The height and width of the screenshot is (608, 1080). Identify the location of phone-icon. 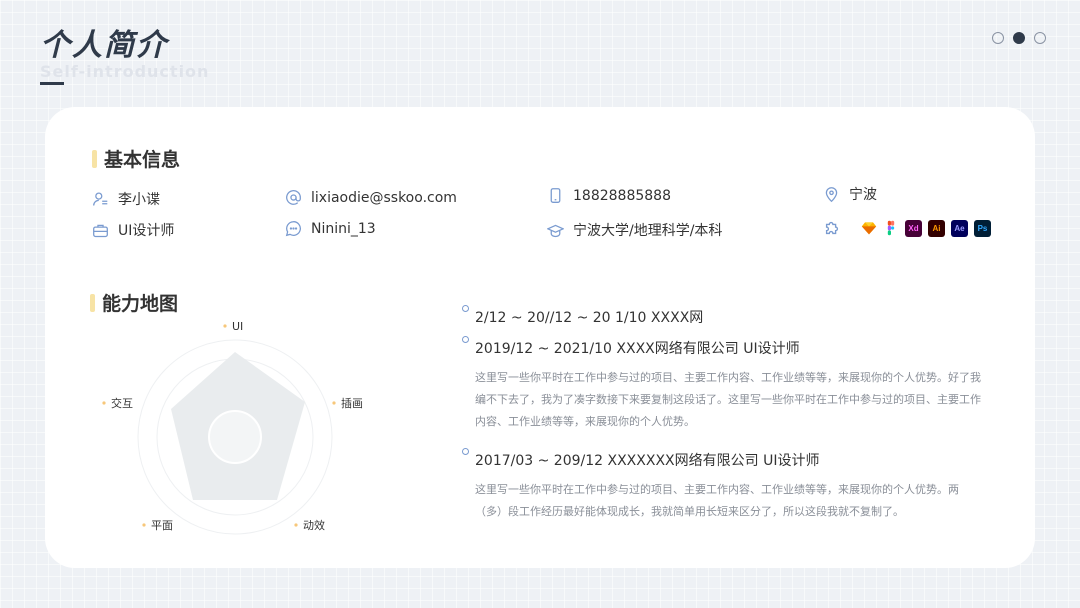
(555, 195).